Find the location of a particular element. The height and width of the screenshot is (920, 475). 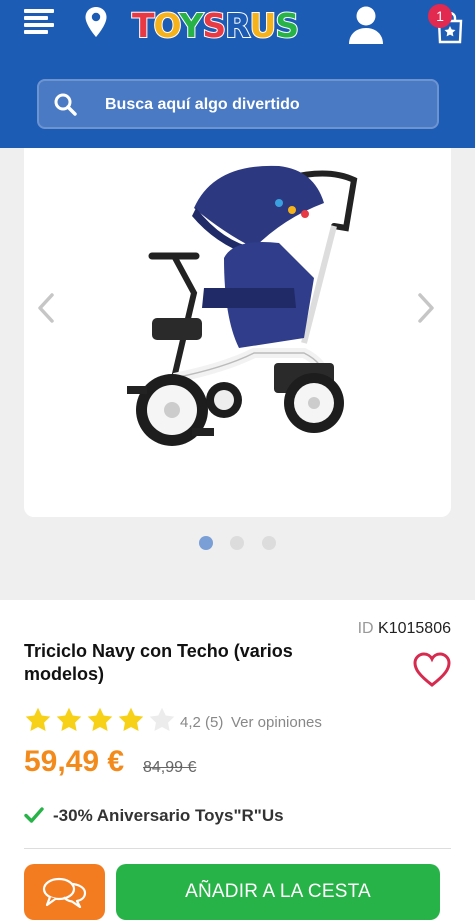

add-to-cart-button: AÑADIR A LA CESTA is located at coordinates (278, 892).